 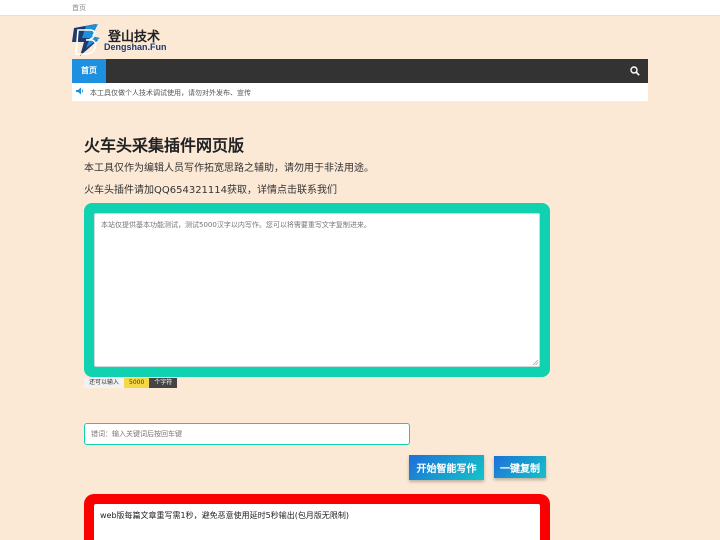 What do you see at coordinates (164, 145) in the screenshot?
I see `page-title: 火车头采集插件网页版` at bounding box center [164, 145].